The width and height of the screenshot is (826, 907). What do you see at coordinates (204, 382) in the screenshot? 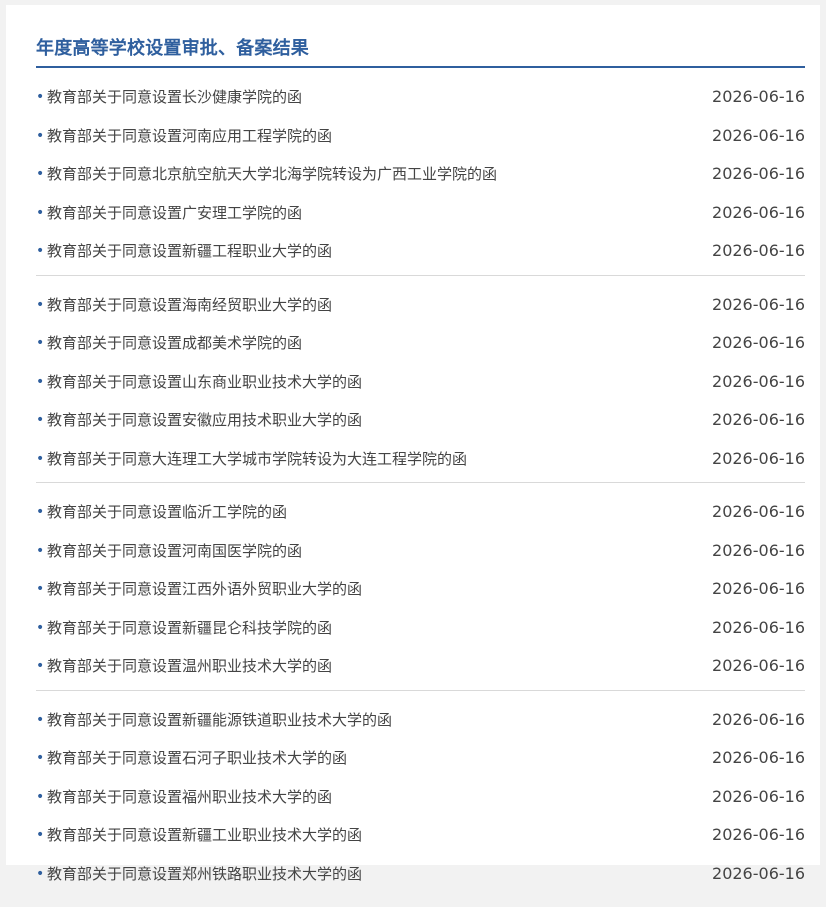
I see `list-item-title-link: 教育部关于同意设置山东商业职业技术大学的函` at bounding box center [204, 382].